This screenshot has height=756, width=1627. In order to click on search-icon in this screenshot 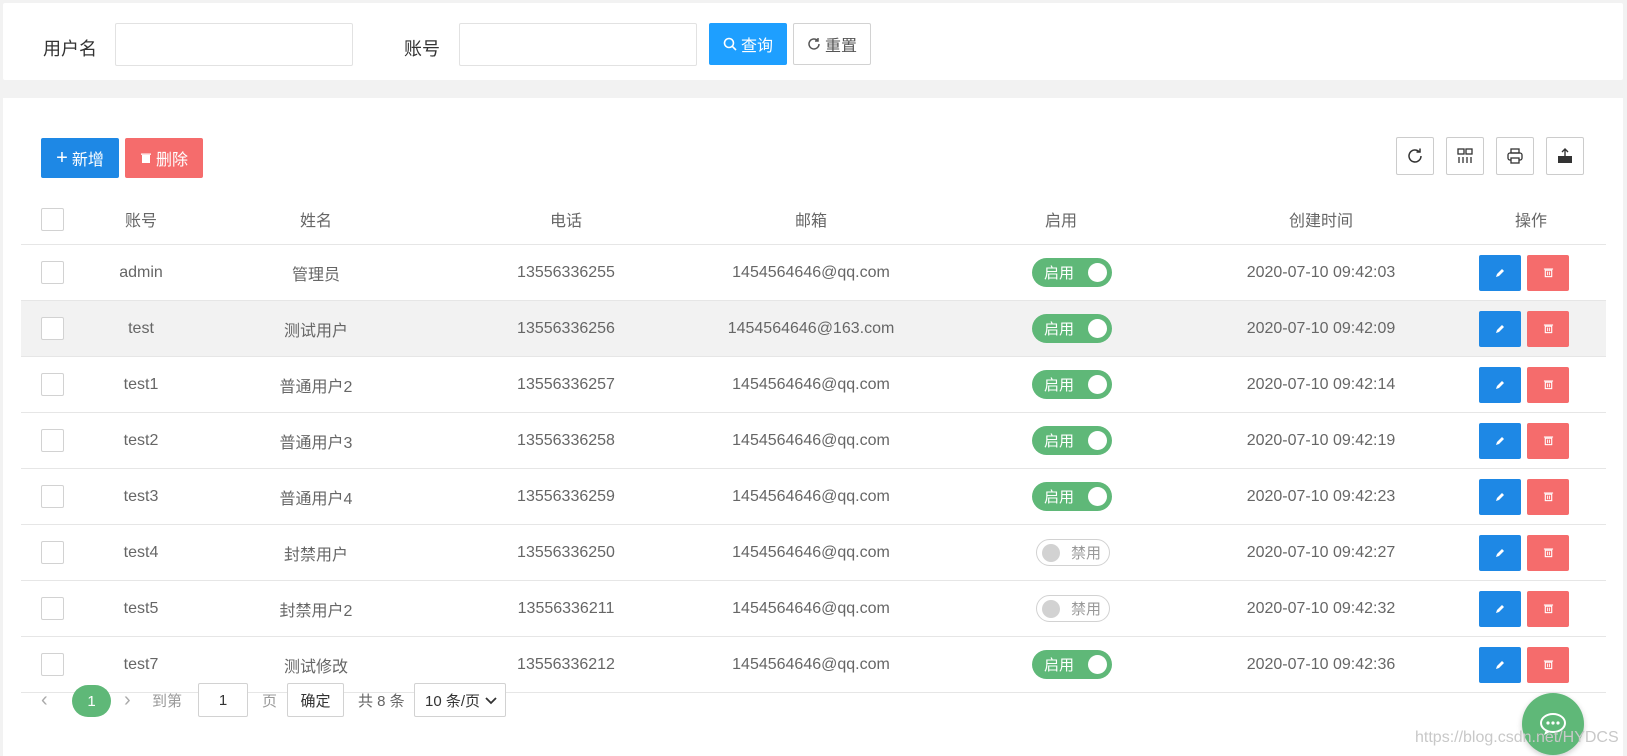, I will do `click(730, 44)`.